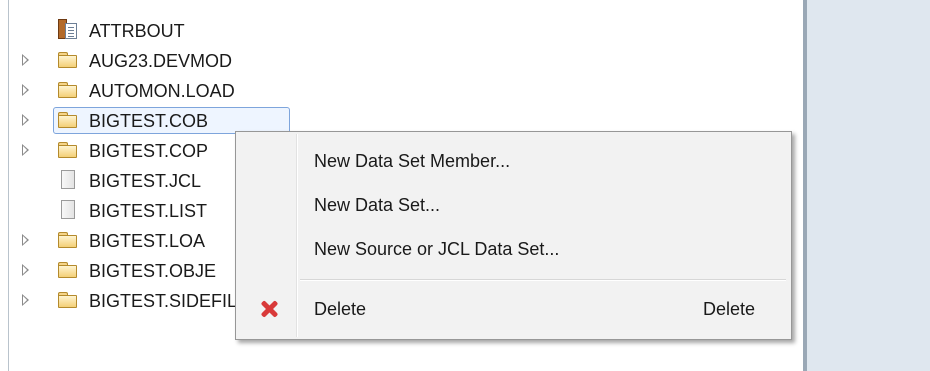 This screenshot has width=930, height=371. I want to click on adjacent-panel, so click(866, 185).